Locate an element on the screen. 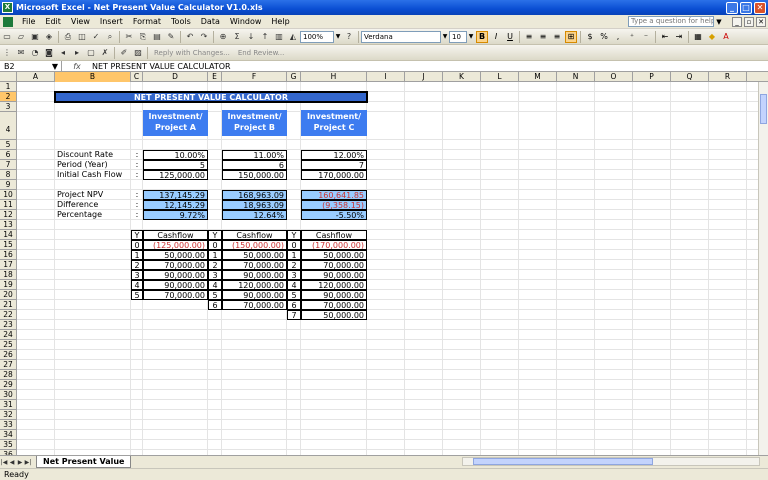 Image resolution: width=768 pixels, height=480 pixels. row-header-11: 11 is located at coordinates (8, 205).